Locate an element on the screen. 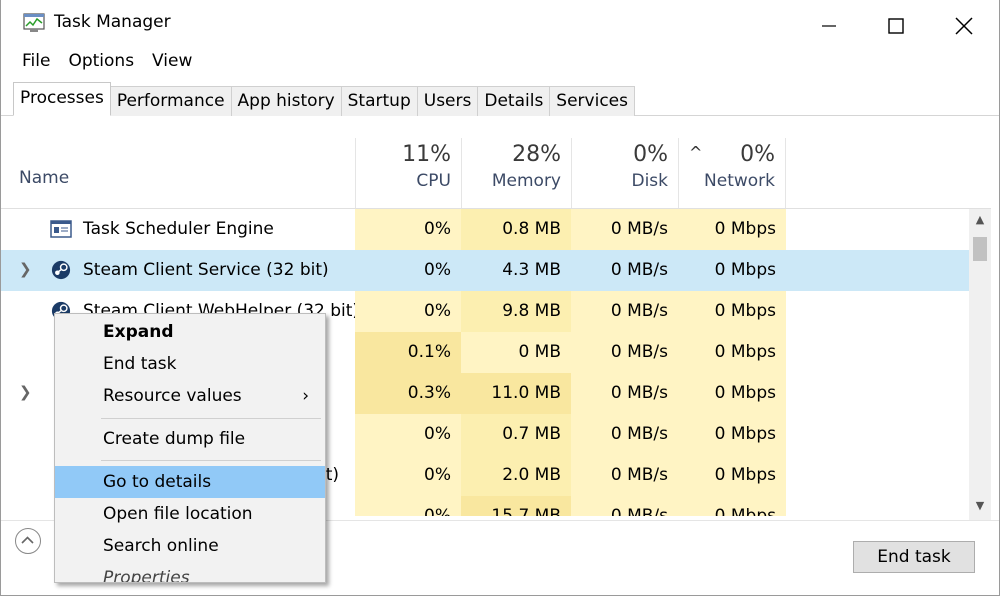  title-bar: Task Manager is located at coordinates (500, 23).